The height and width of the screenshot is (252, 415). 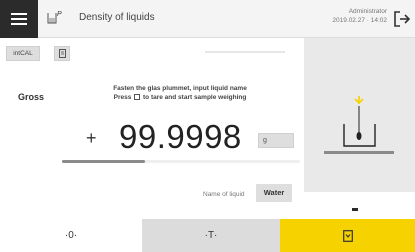 What do you see at coordinates (59, 14) in the screenshot?
I see `app-icon-label: P` at bounding box center [59, 14].